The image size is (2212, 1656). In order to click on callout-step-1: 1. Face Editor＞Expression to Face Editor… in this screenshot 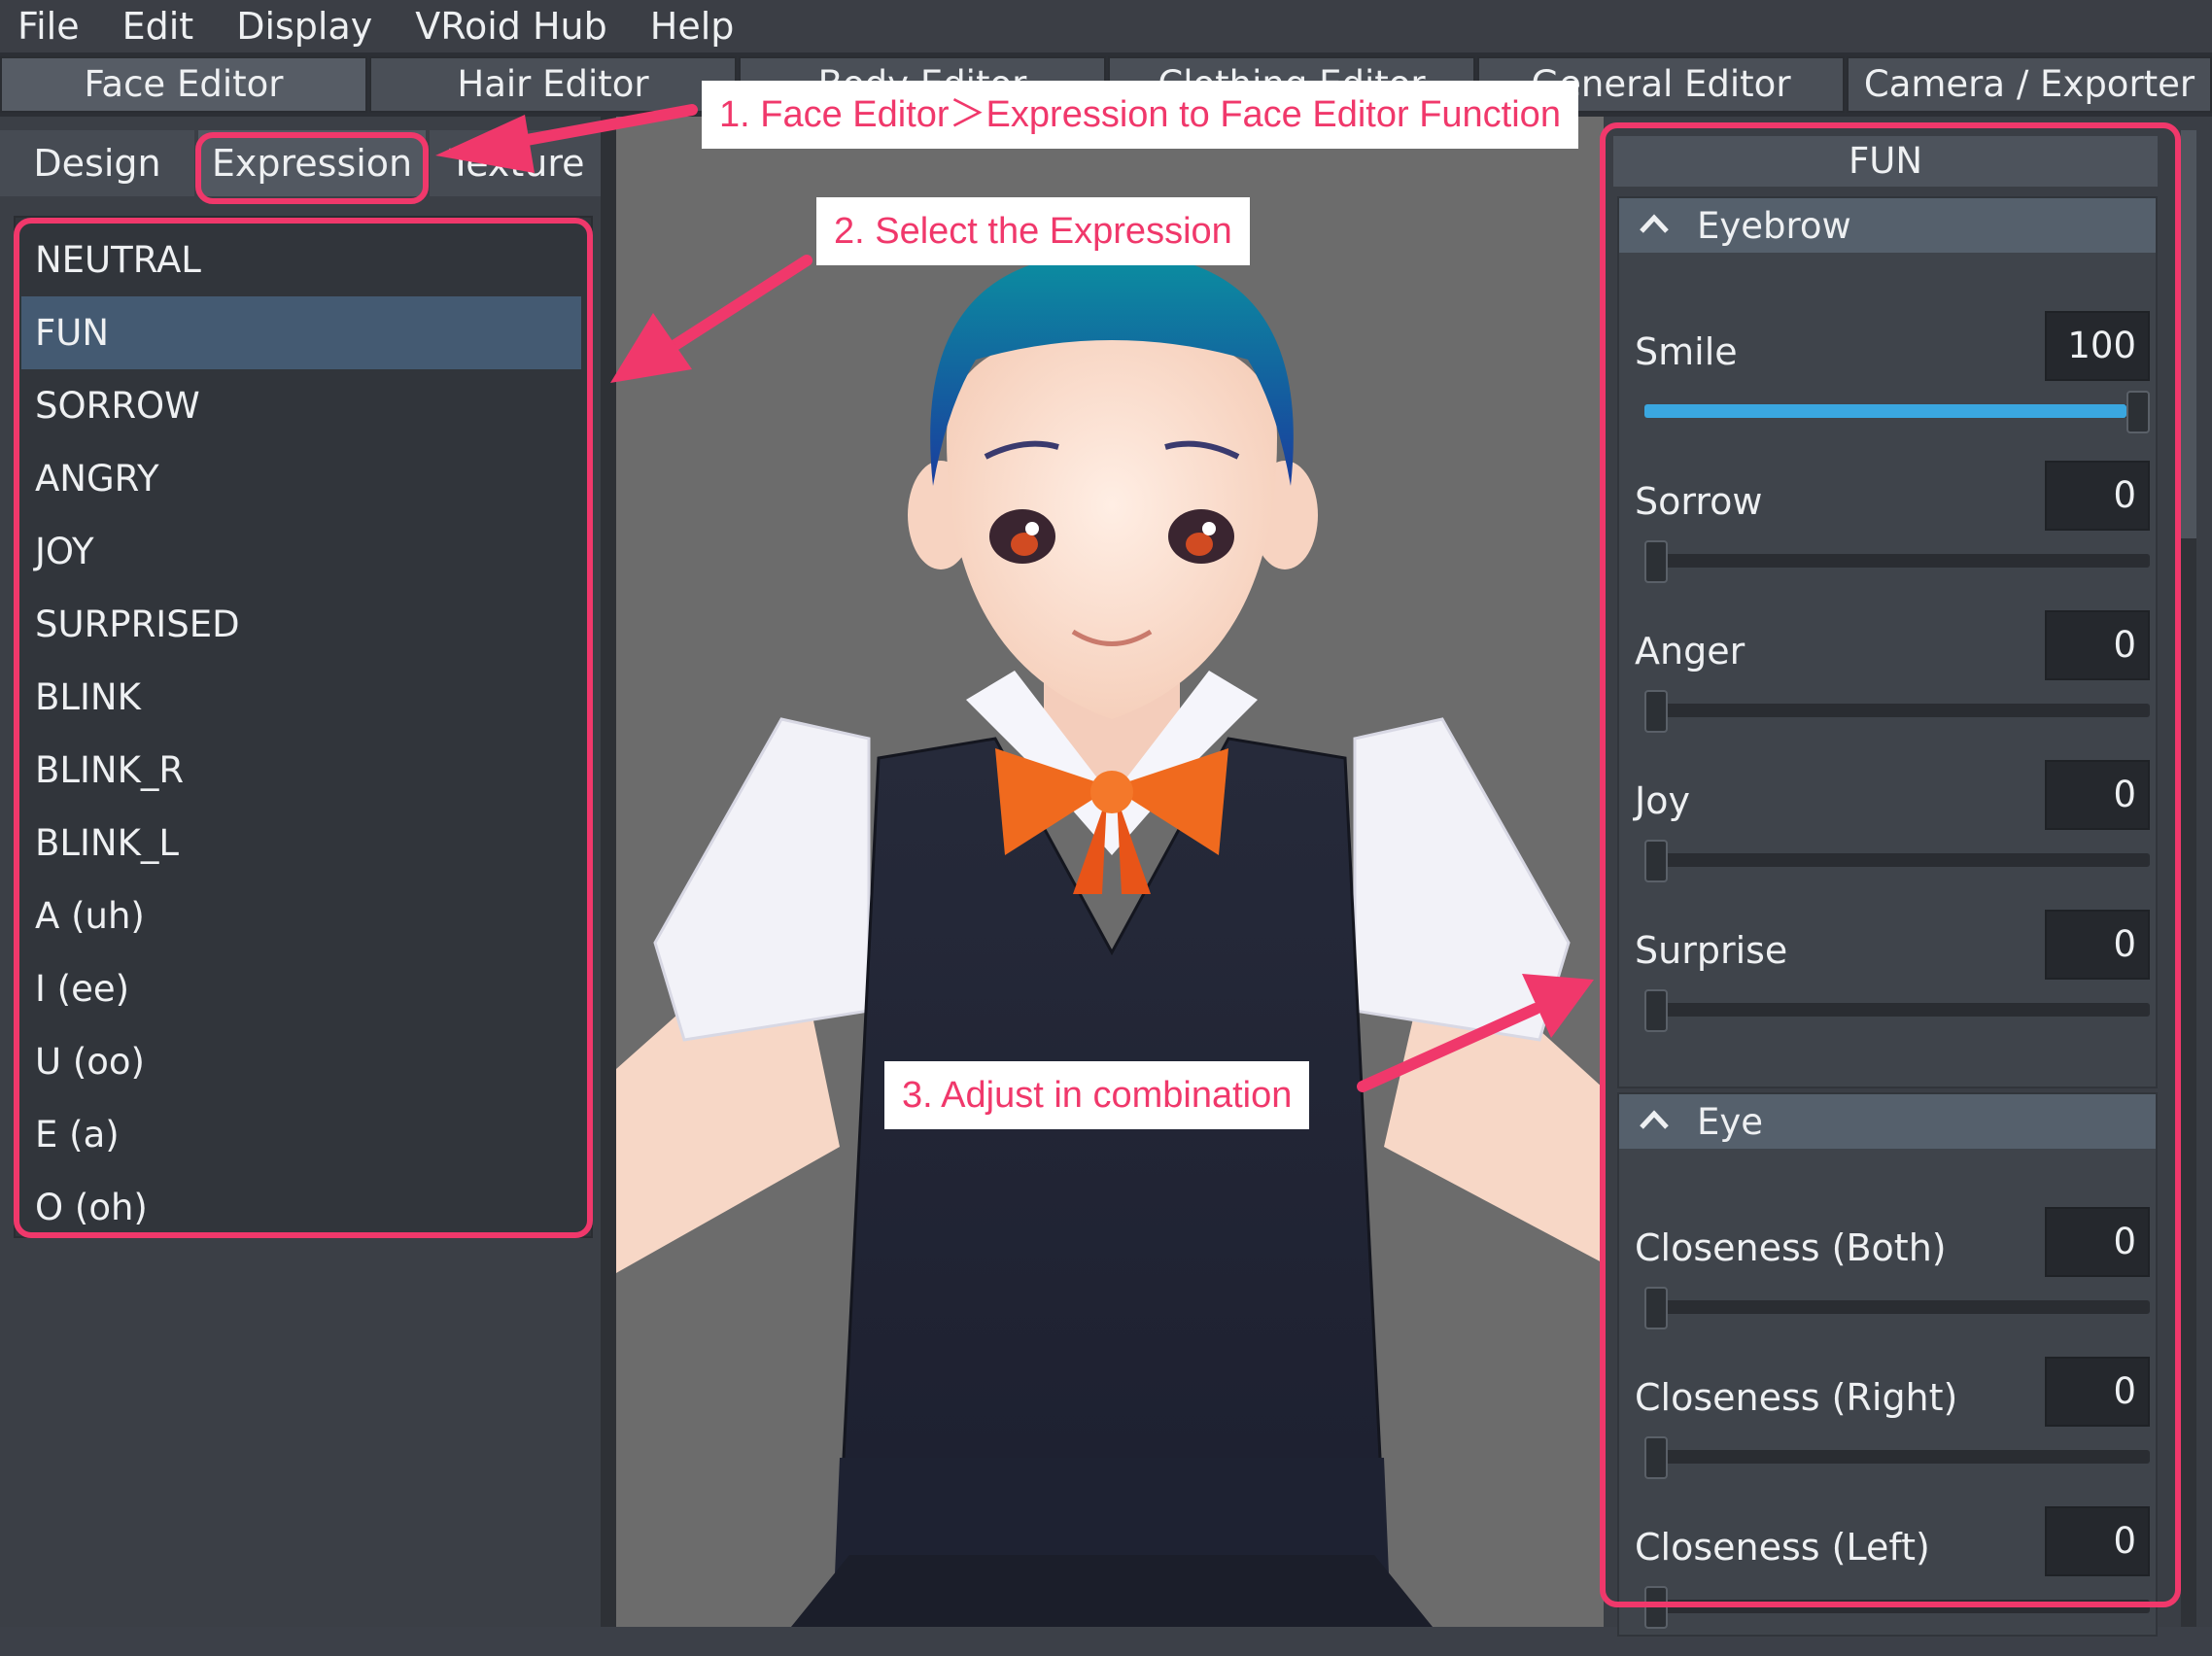, I will do `click(1140, 115)`.